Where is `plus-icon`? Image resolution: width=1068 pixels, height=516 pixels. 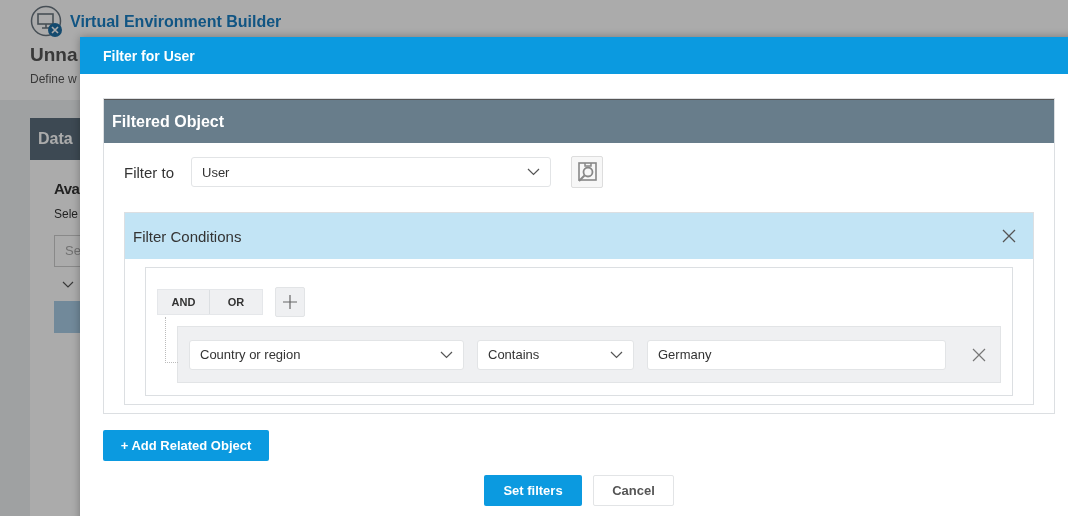
plus-icon is located at coordinates (290, 302).